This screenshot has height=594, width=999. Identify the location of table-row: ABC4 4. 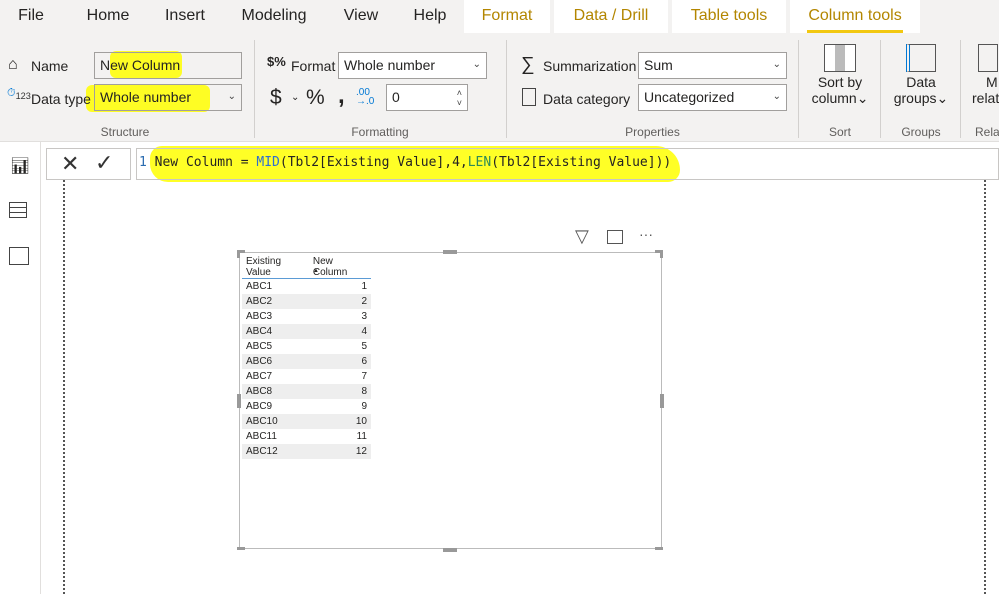
(306, 331).